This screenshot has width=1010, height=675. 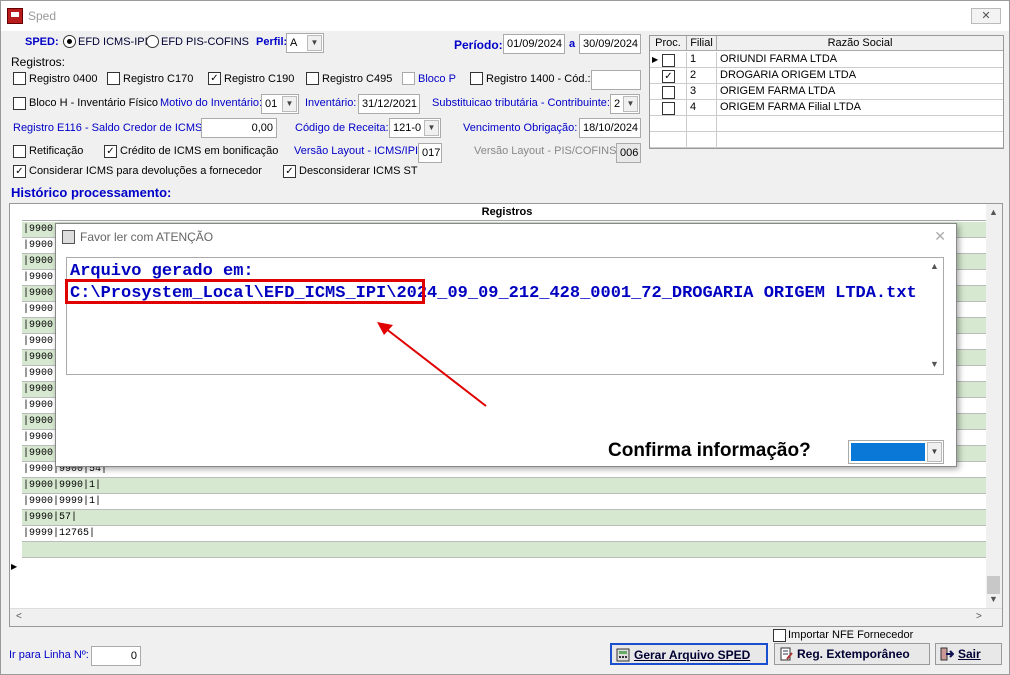 What do you see at coordinates (69, 41) in the screenshot?
I see `radio-efd-icms-ipi` at bounding box center [69, 41].